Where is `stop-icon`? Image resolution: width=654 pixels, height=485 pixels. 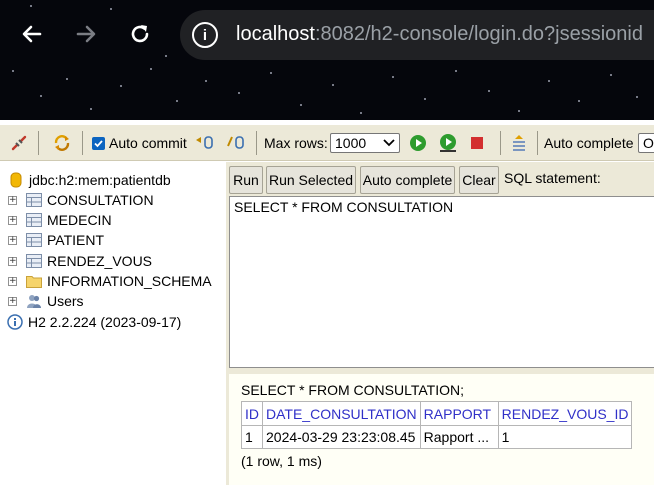 stop-icon is located at coordinates (477, 143).